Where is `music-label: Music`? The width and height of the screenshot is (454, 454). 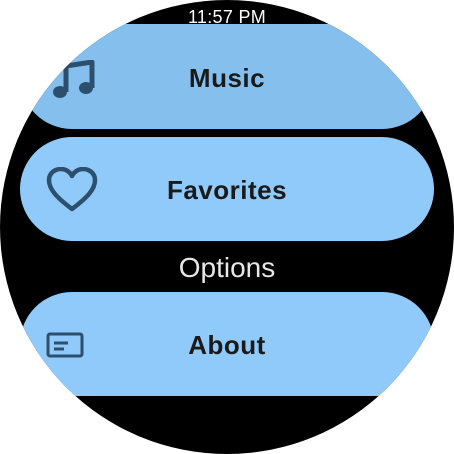 music-label: Music is located at coordinates (227, 78).